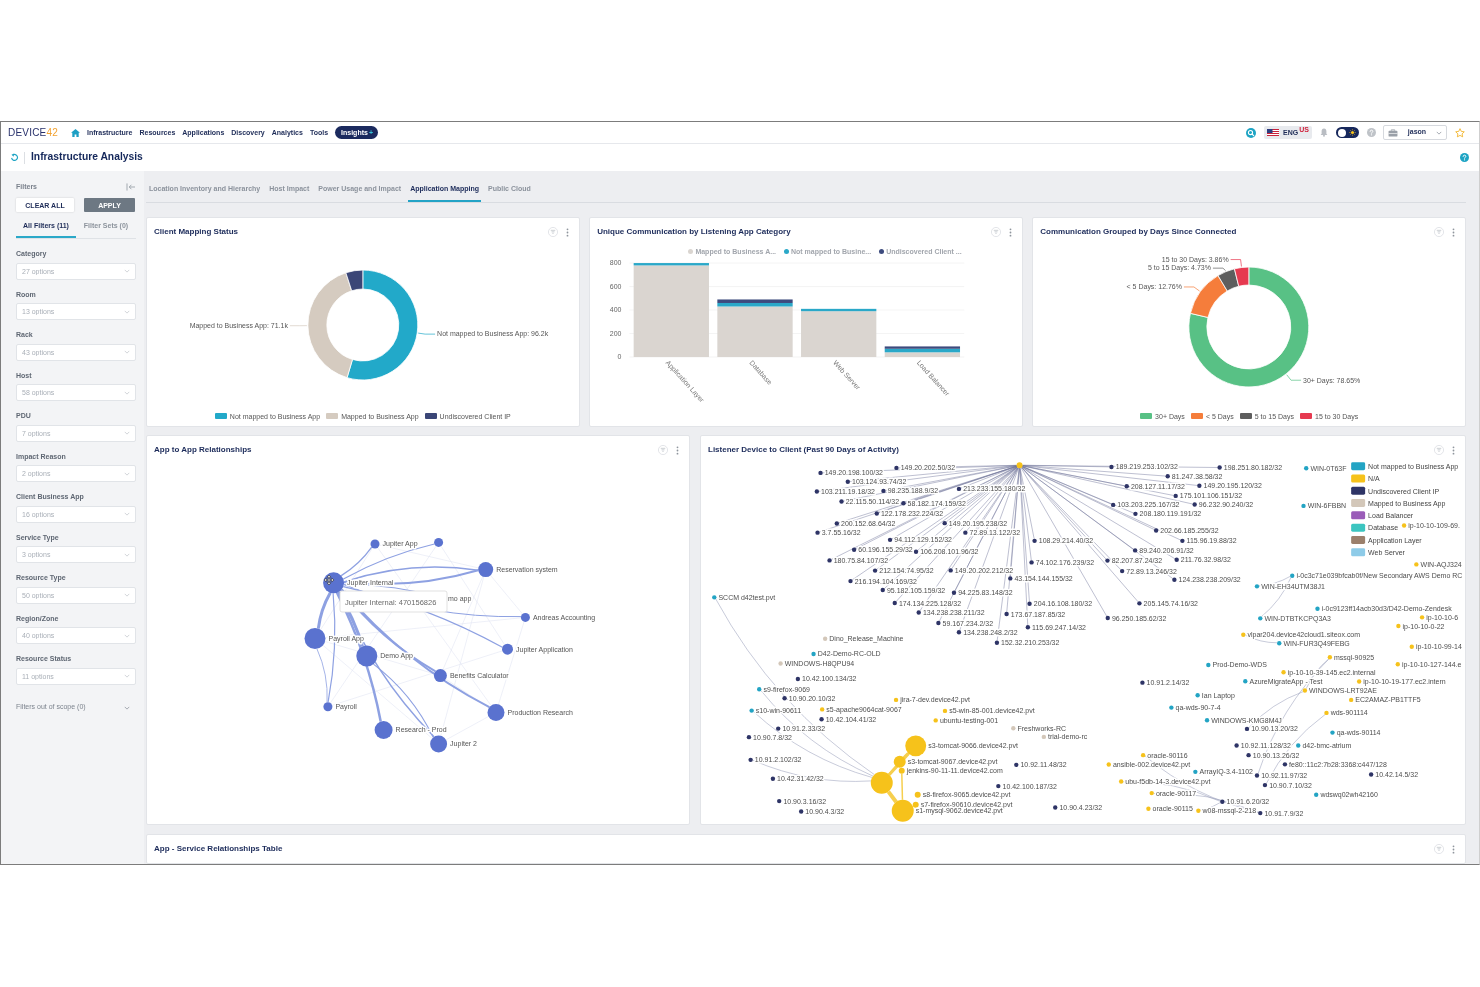 Image resolution: width=1480 pixels, height=987 pixels. I want to click on move-cursor-icon, so click(329, 580).